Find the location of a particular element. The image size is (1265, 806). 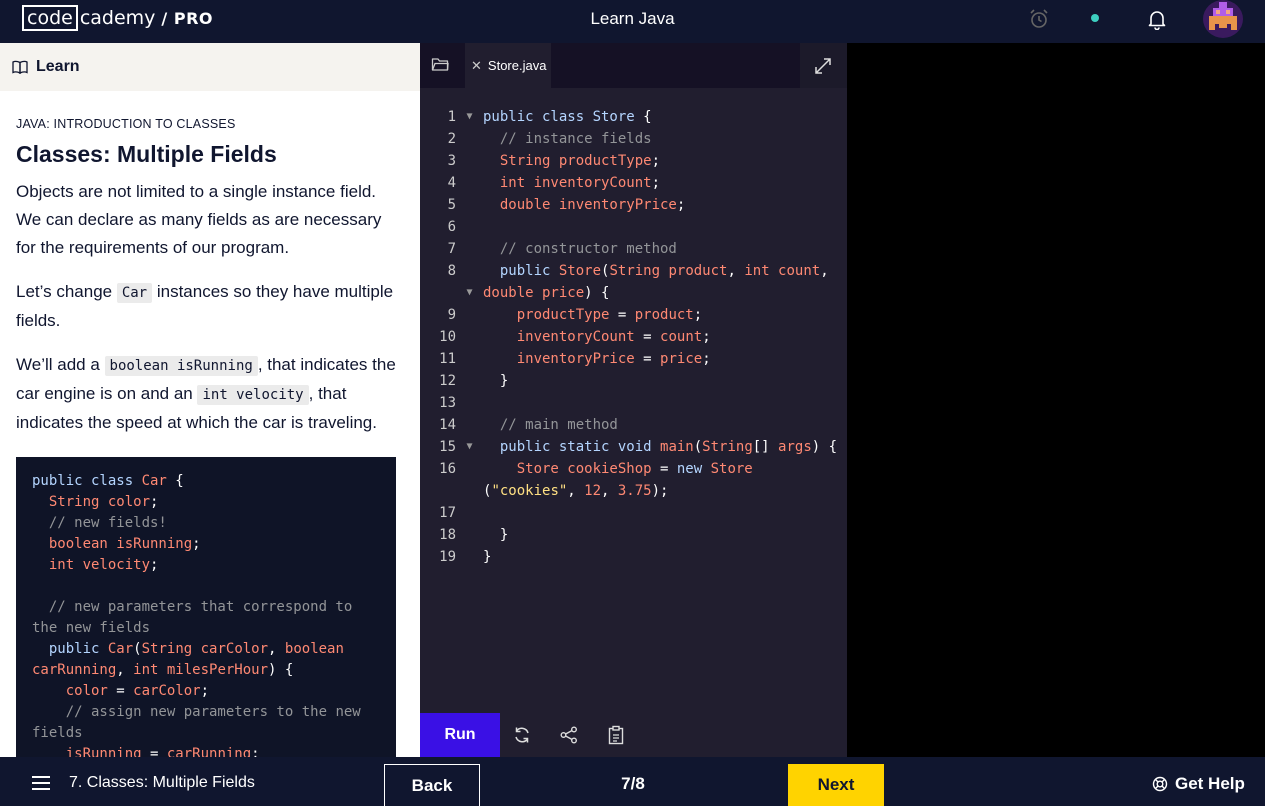

line-content: double price) { is located at coordinates (663, 293).